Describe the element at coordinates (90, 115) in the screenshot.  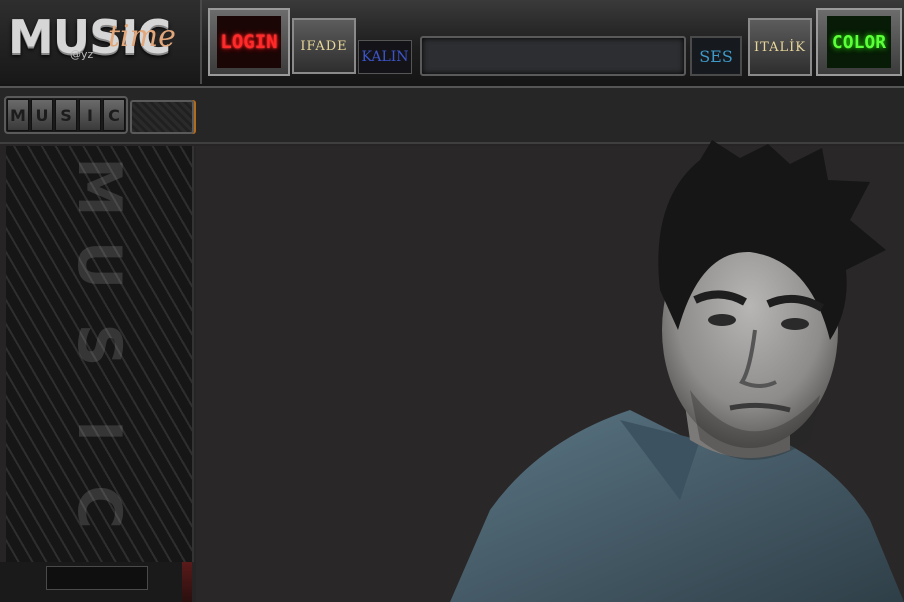
I see `music-tab-letter: I` at that location.